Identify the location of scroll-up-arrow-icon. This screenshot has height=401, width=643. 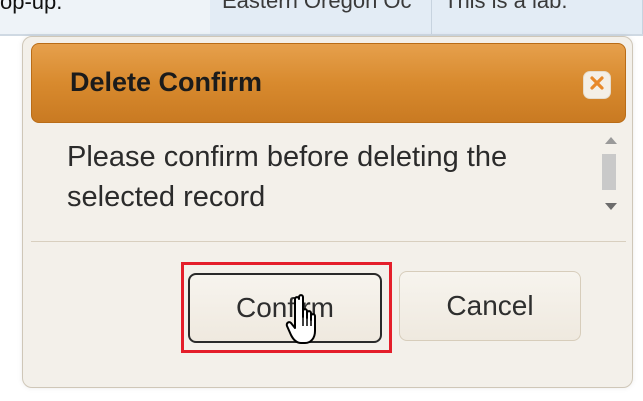
(611, 140).